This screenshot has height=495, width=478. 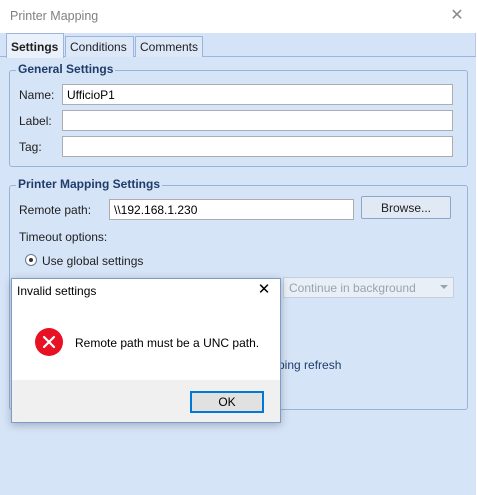 I want to click on remote-path-input: \\192.168.1.230, so click(x=231, y=209).